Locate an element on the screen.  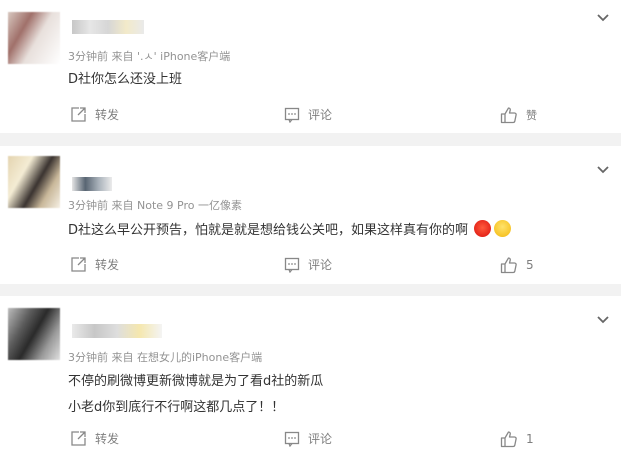
like-button: 5 is located at coordinates (517, 265).